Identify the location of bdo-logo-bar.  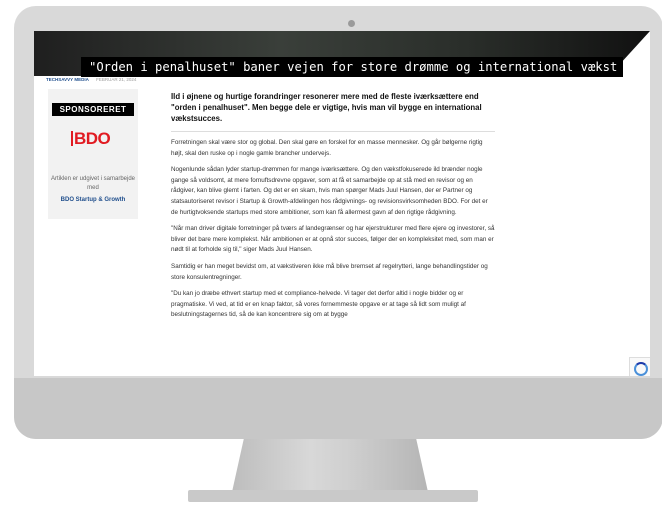
(72, 138).